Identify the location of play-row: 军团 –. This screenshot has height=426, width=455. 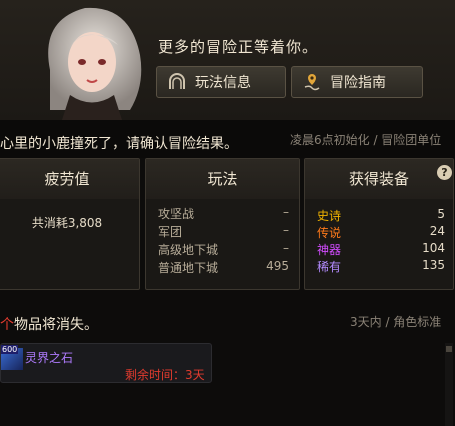
(223, 231).